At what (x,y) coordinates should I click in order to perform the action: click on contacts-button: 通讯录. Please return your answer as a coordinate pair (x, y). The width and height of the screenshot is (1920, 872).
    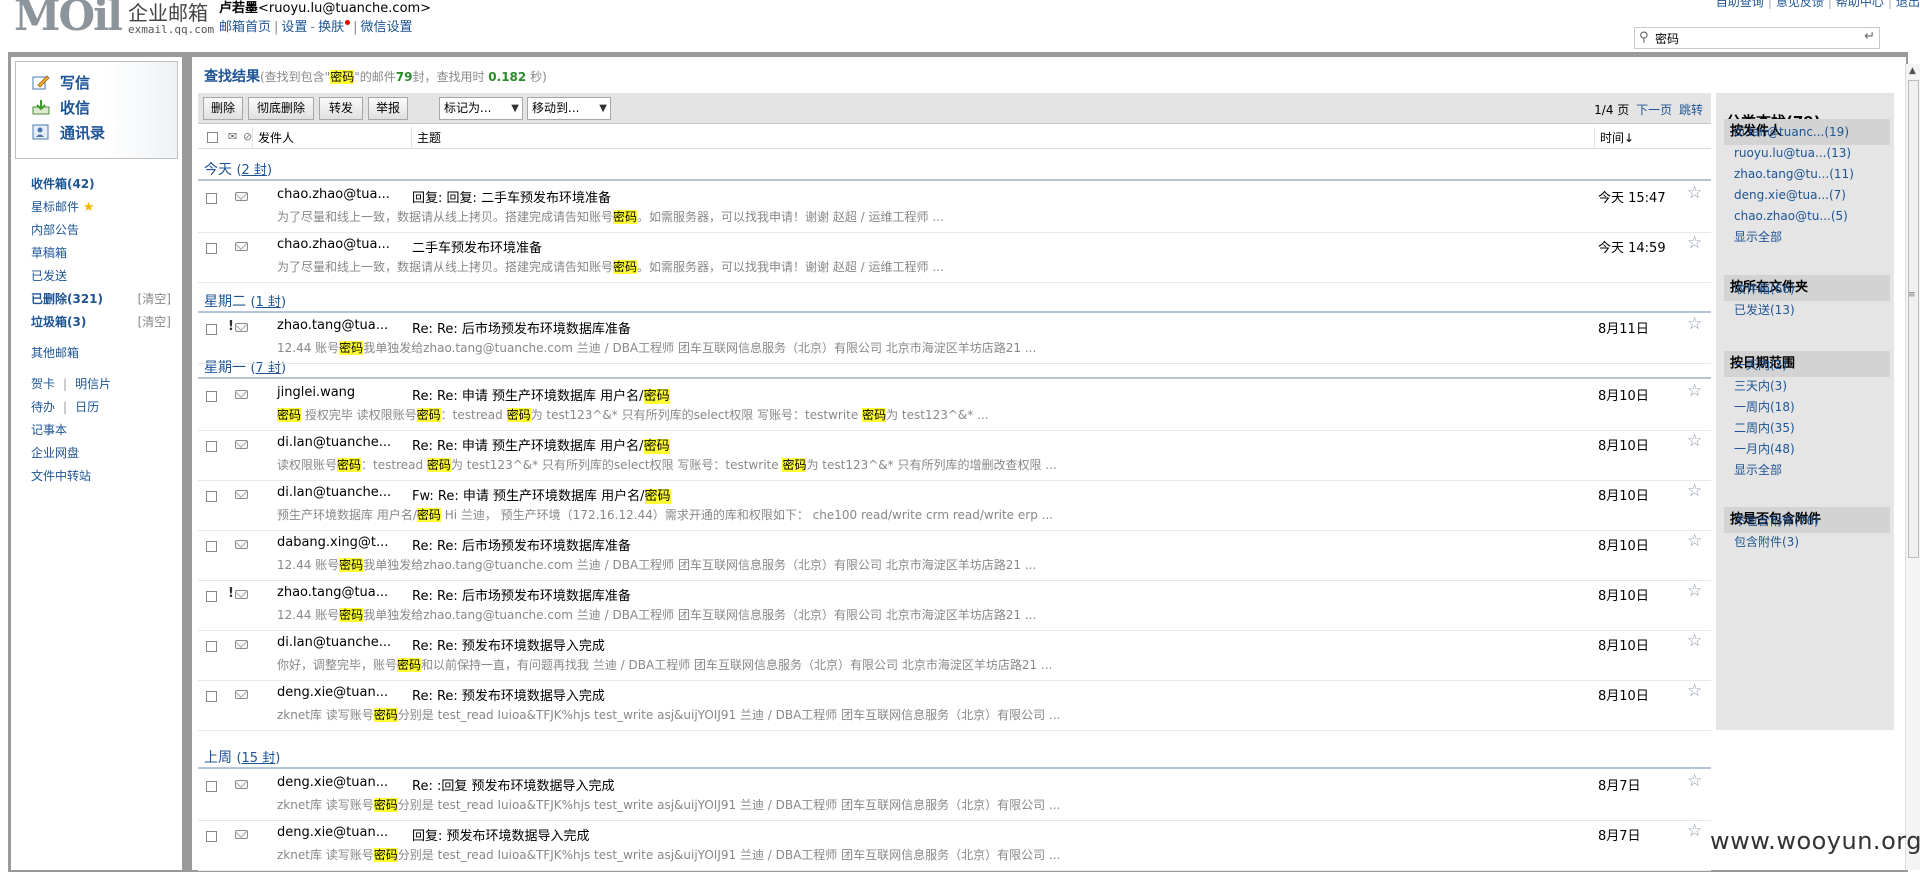
    Looking at the image, I should click on (68, 133).